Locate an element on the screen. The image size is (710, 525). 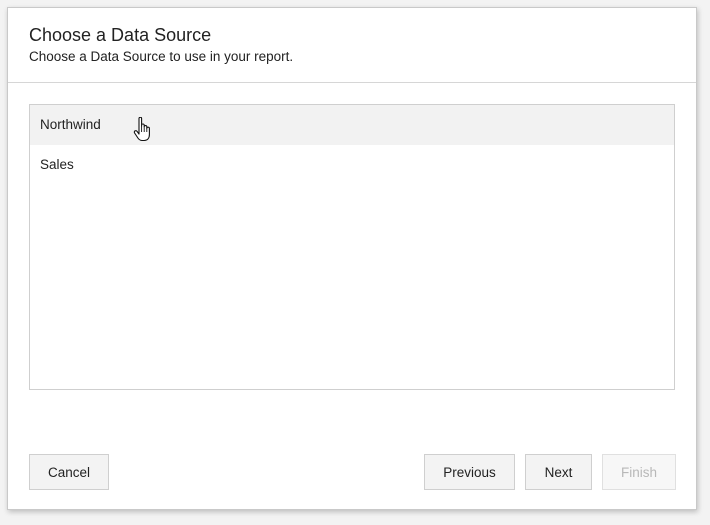
list-item-sales: Sales is located at coordinates (352, 165).